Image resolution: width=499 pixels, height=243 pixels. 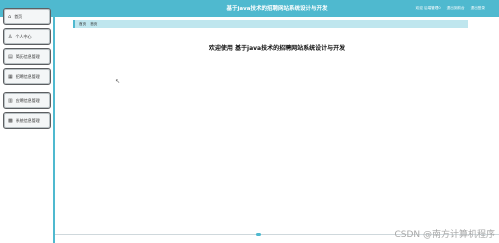 I want to click on system-icon: ▩, so click(x=10, y=120).